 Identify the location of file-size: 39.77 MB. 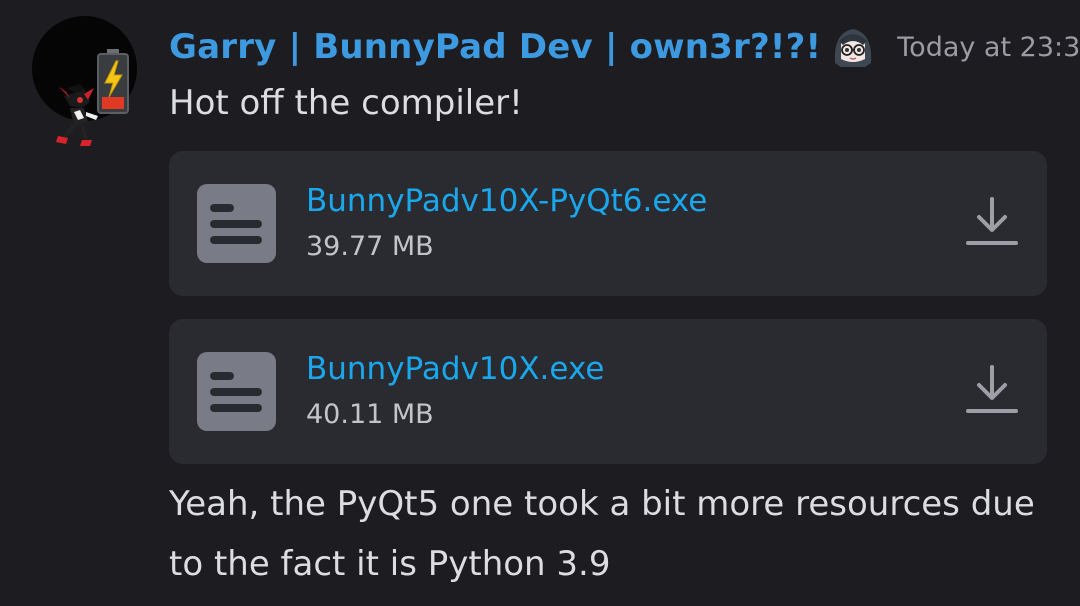
(370, 246).